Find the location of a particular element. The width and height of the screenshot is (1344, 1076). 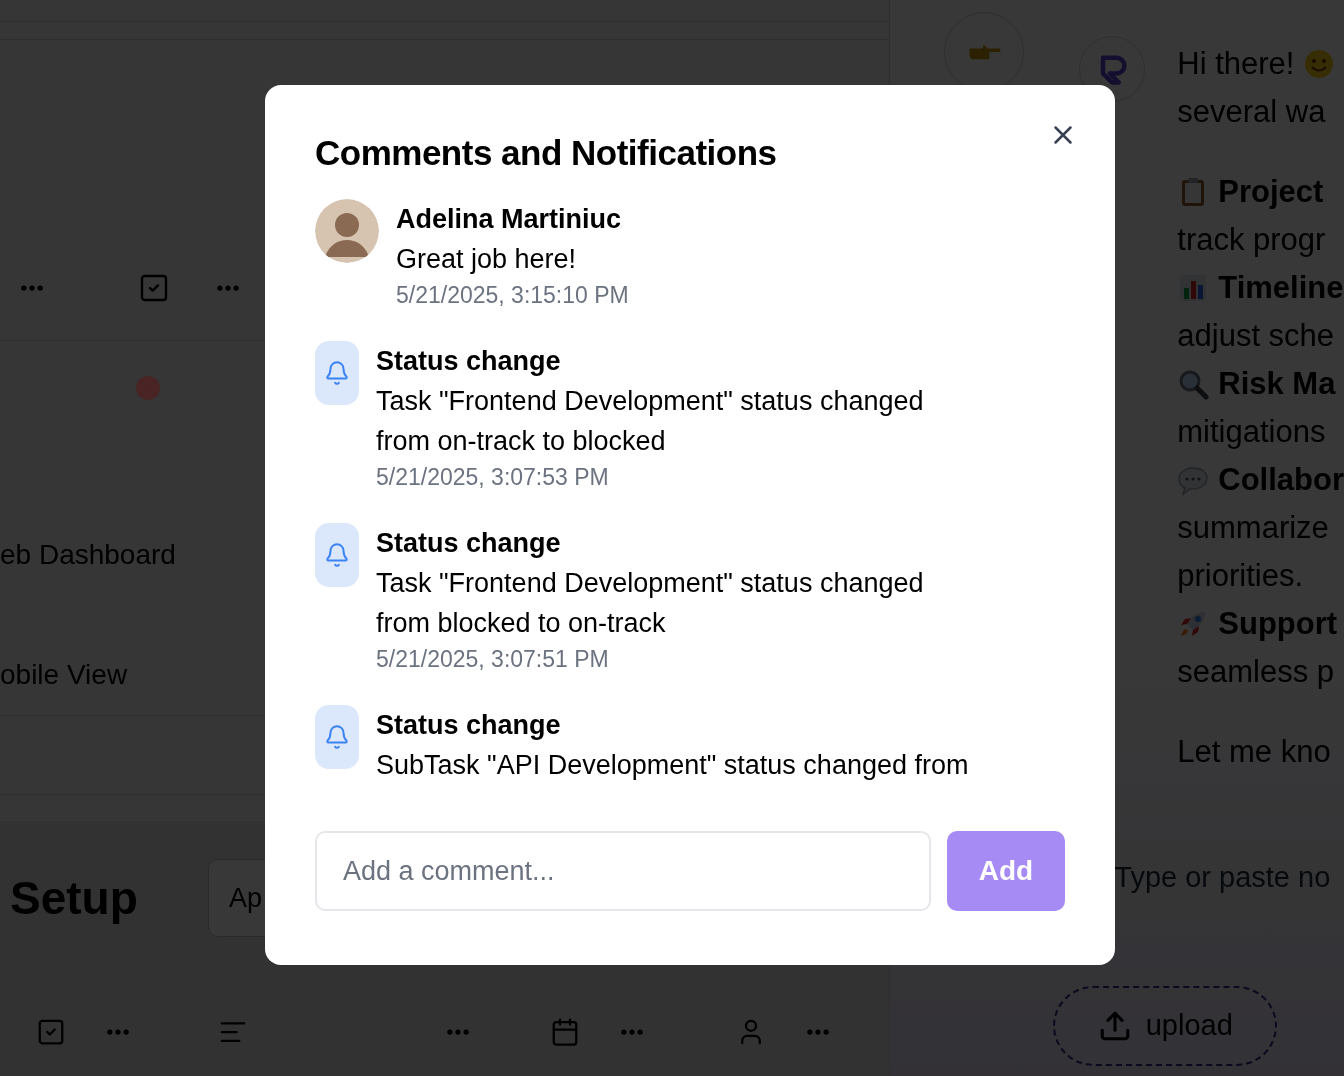

timestamp: 5/21/2025, 3:15:10 PM is located at coordinates (512, 295).